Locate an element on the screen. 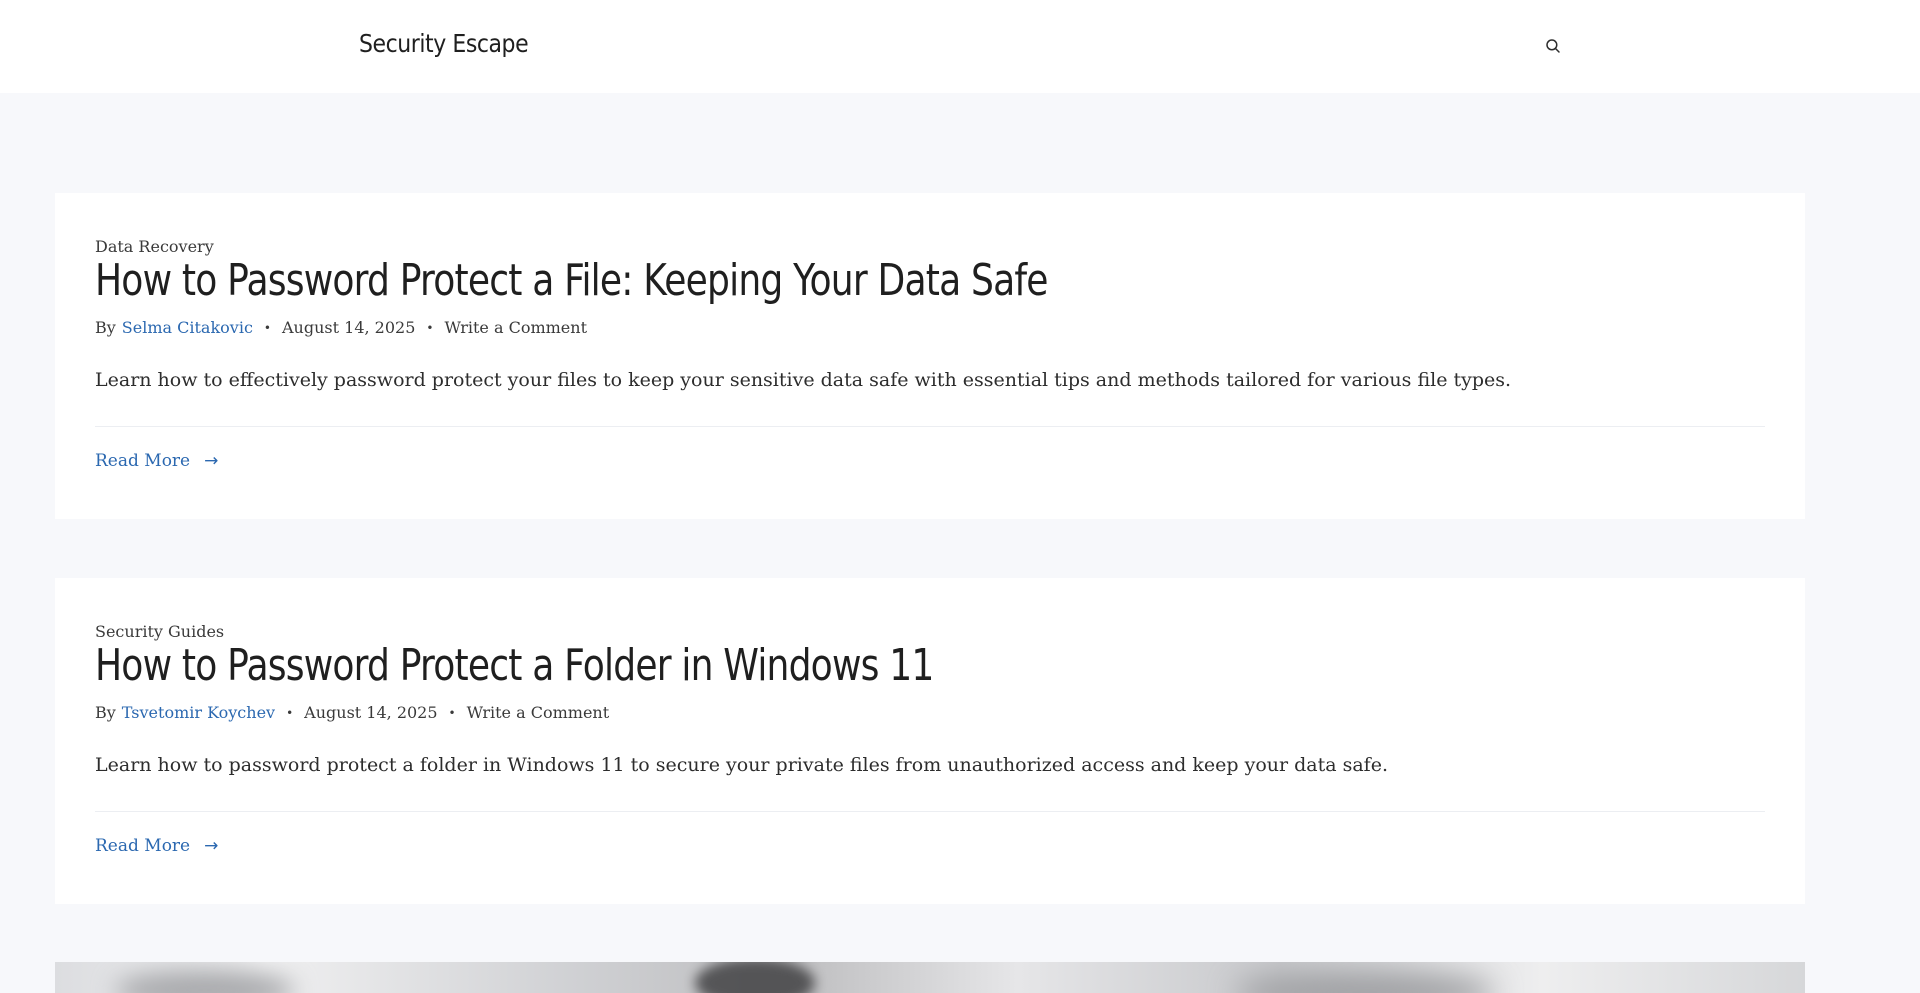  post-category-link: Security Guides is located at coordinates (159, 631).